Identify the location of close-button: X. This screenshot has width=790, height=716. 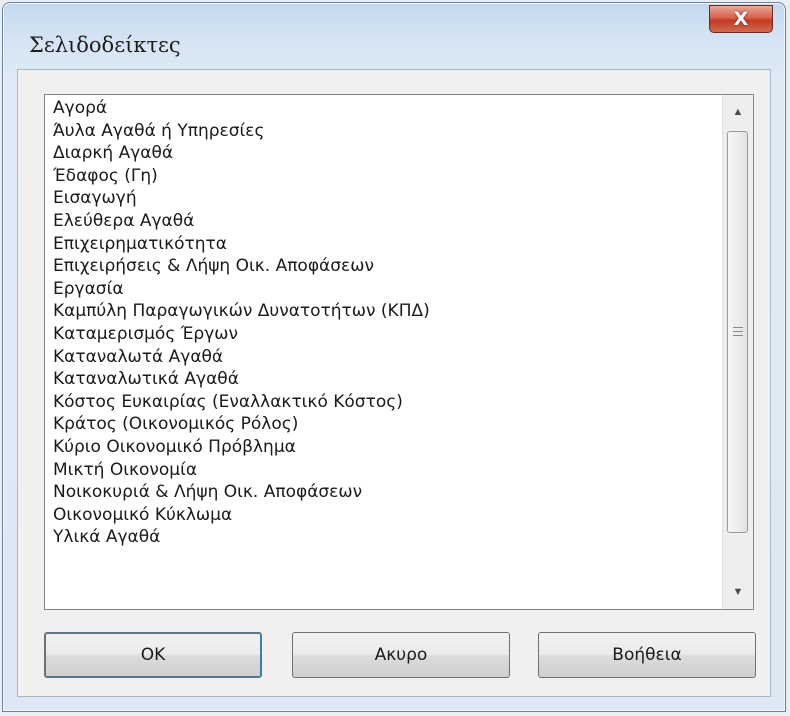
(741, 19).